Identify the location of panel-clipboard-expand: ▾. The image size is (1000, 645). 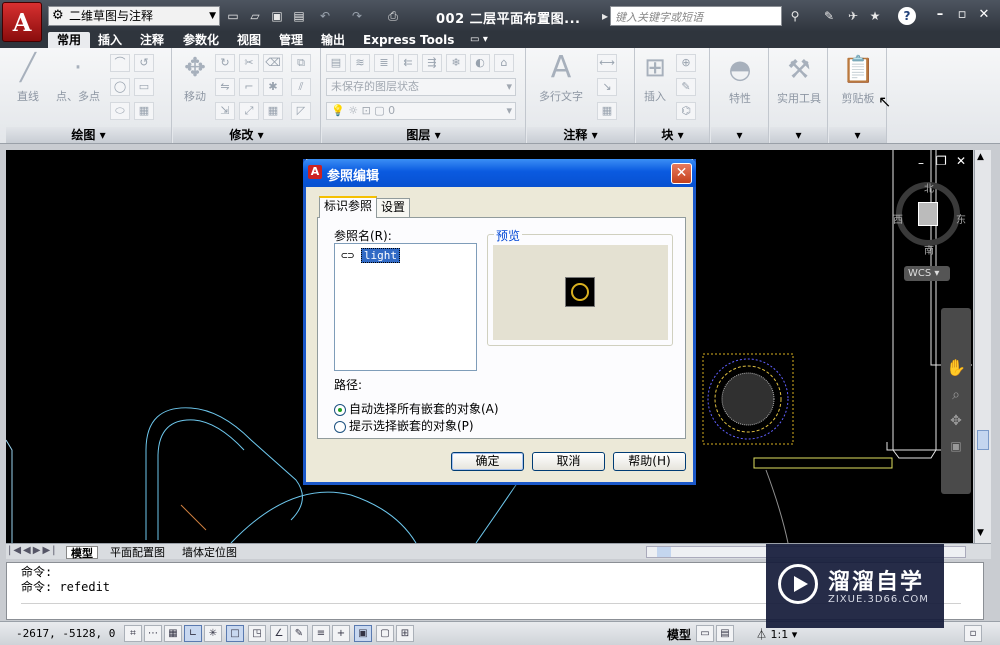
(857, 135).